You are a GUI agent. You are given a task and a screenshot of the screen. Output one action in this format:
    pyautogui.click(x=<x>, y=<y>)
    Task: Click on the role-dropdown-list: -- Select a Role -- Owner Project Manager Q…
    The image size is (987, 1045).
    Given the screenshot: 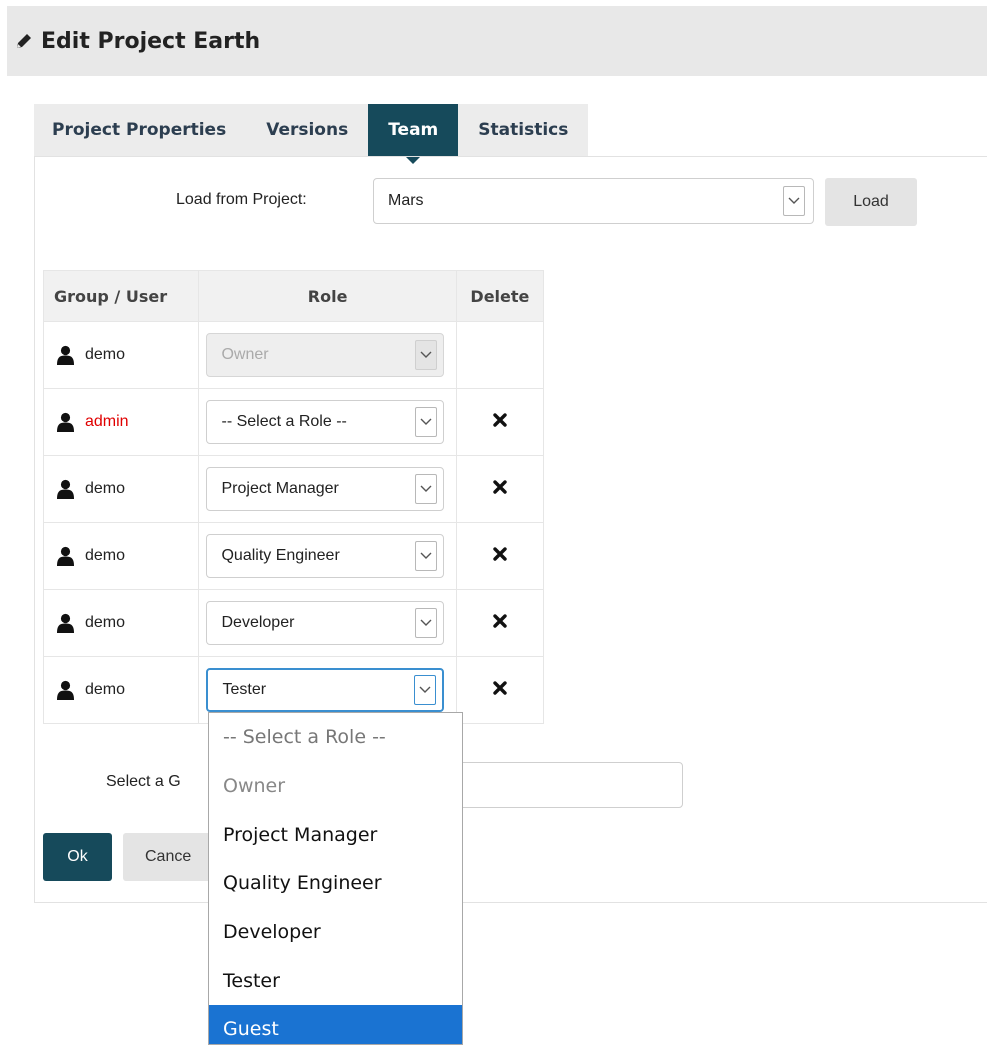 What is the action you would take?
    pyautogui.click(x=335, y=878)
    